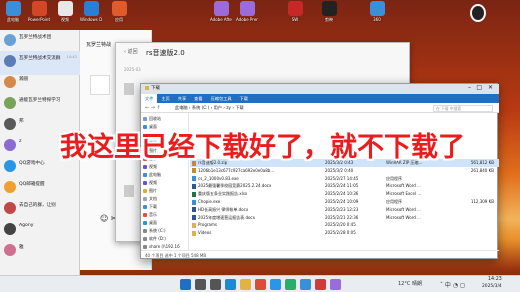 The image size is (520, 292). I want to click on file-date: 2025/2/27 14:45, so click(342, 178).